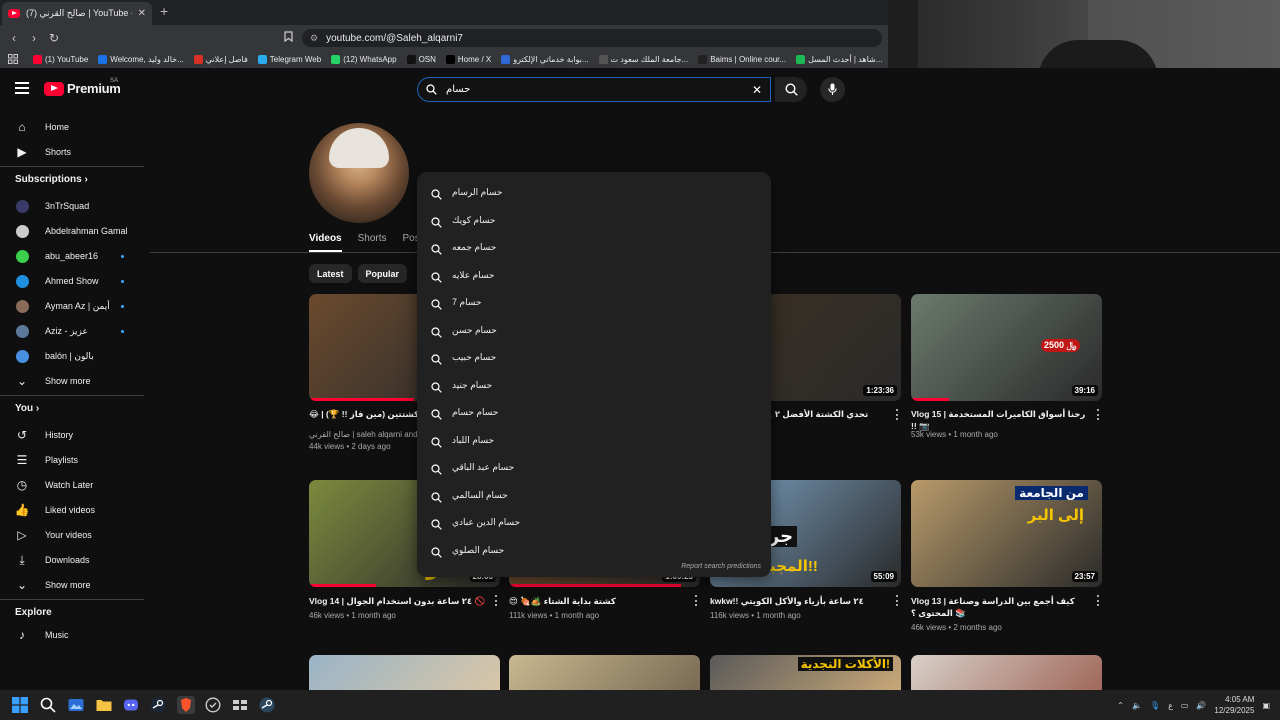 The height and width of the screenshot is (720, 1280). What do you see at coordinates (363, 59) in the screenshot?
I see `bookmark-item: (12) WhatsApp` at bounding box center [363, 59].